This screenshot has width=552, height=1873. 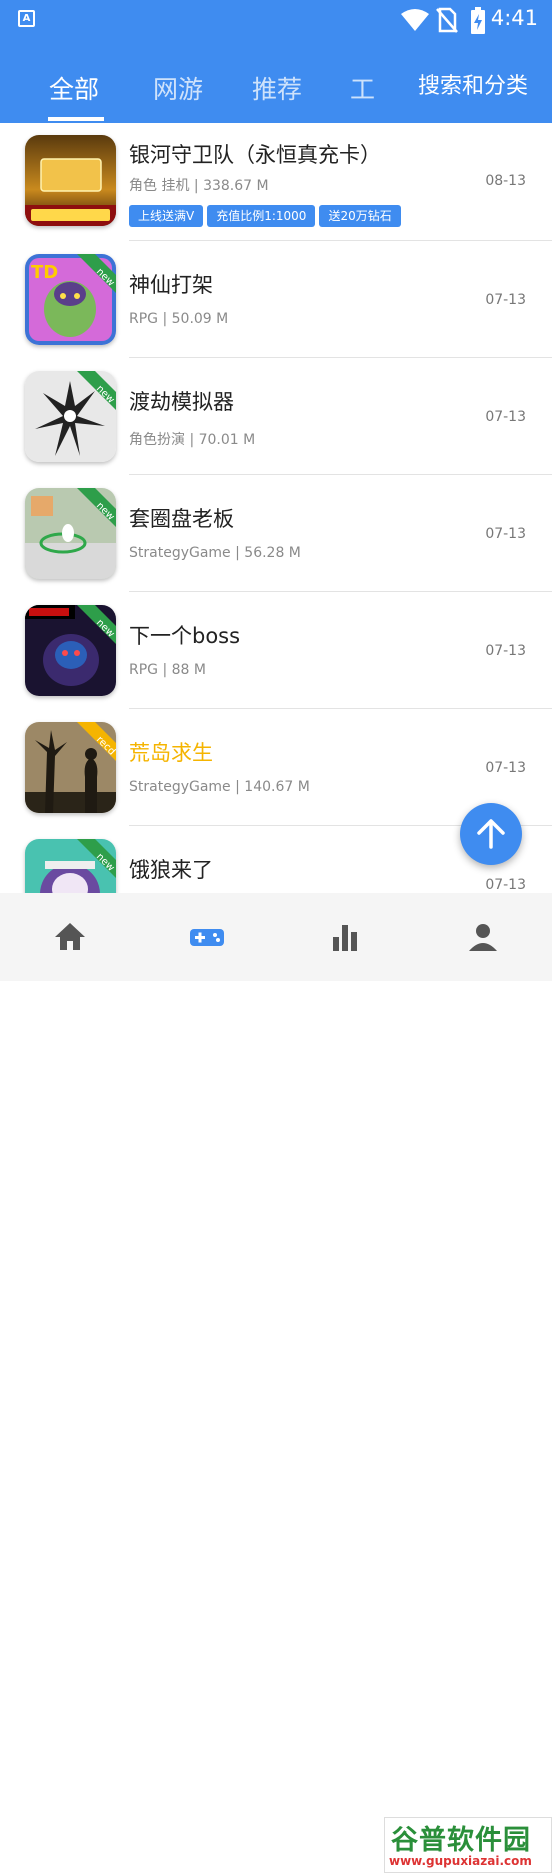 I want to click on arrow-up-icon, so click(x=491, y=834).